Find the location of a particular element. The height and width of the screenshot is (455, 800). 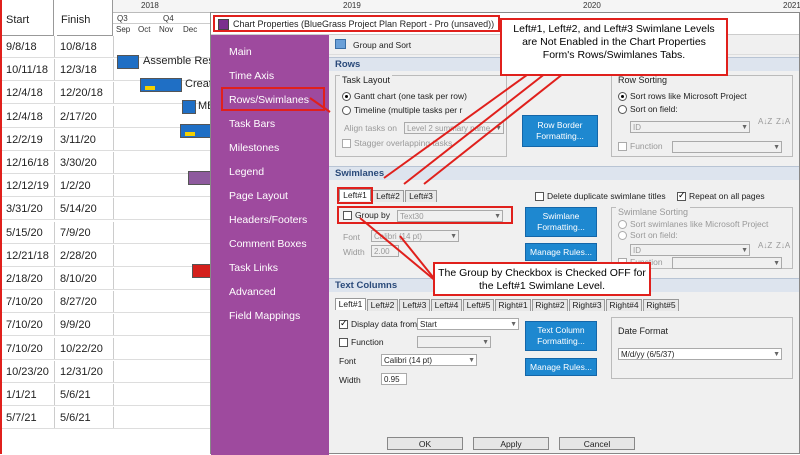

row-sort-function-select: ▼ is located at coordinates (727, 147).